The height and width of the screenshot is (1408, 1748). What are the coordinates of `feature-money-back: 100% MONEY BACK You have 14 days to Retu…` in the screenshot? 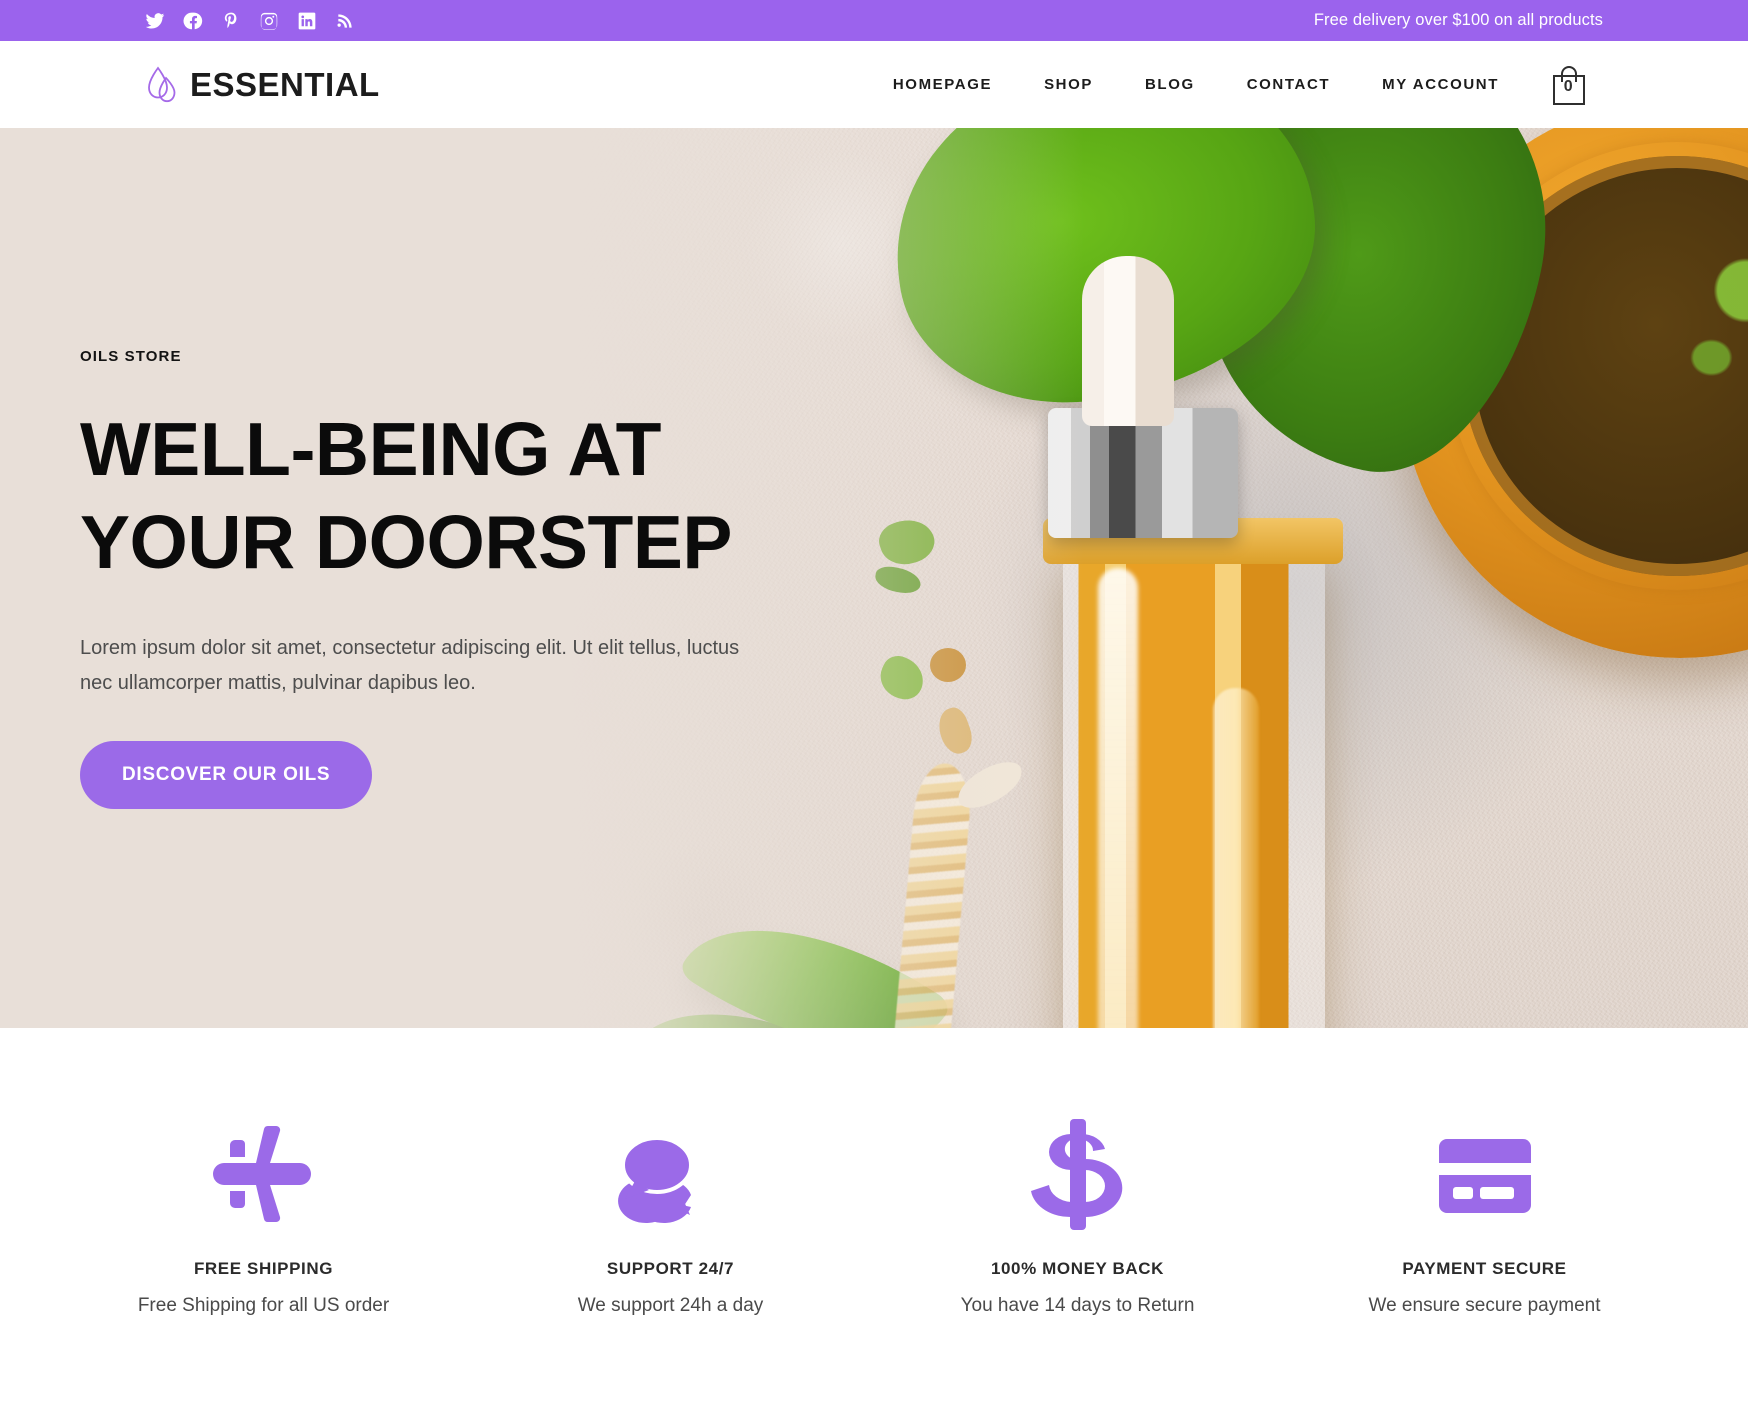 It's located at (1077, 1217).